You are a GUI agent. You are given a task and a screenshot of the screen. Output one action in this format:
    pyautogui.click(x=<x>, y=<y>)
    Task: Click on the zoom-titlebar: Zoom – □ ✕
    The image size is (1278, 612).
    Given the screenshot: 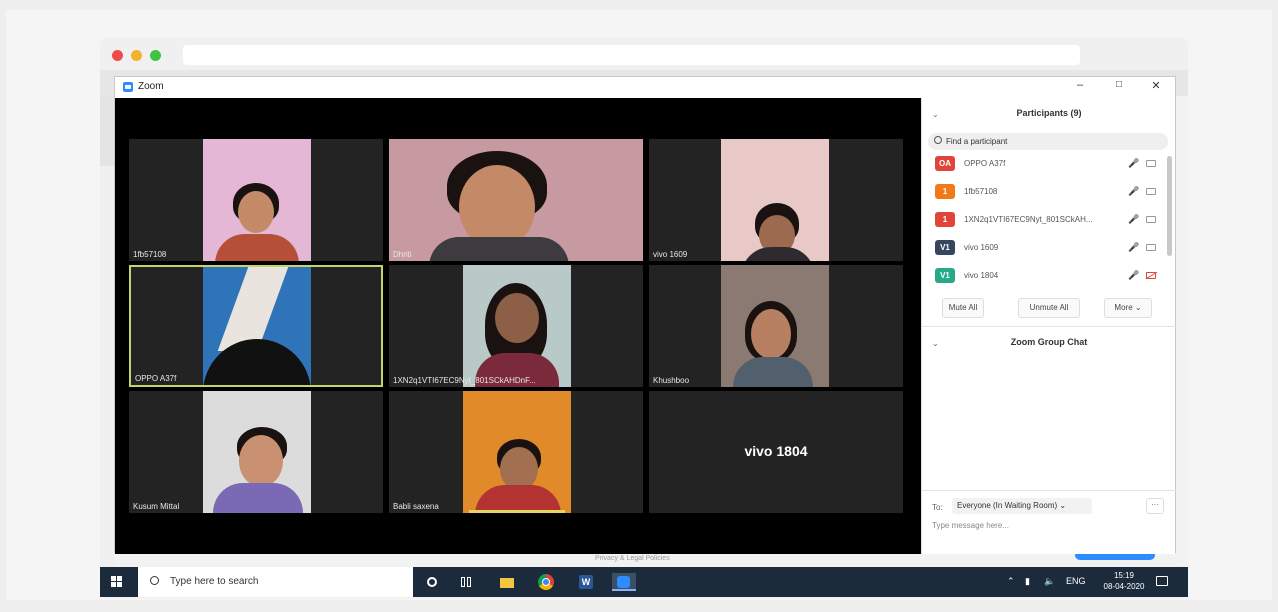 What is the action you would take?
    pyautogui.click(x=645, y=87)
    